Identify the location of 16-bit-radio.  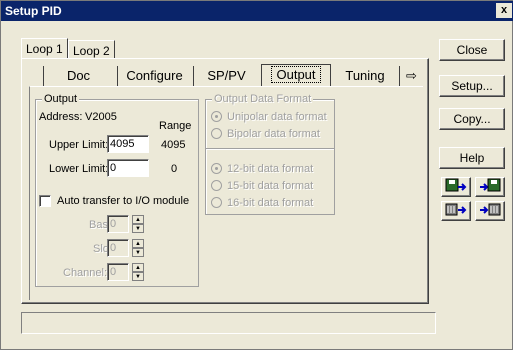
(216, 202).